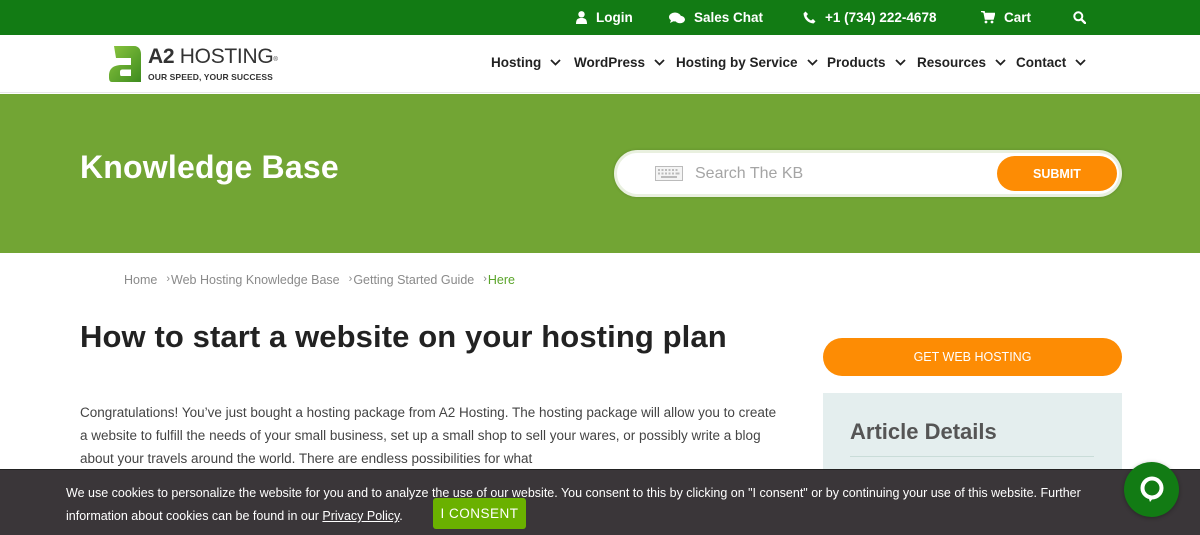  Describe the element at coordinates (988, 17) in the screenshot. I see `cart-icon` at that location.